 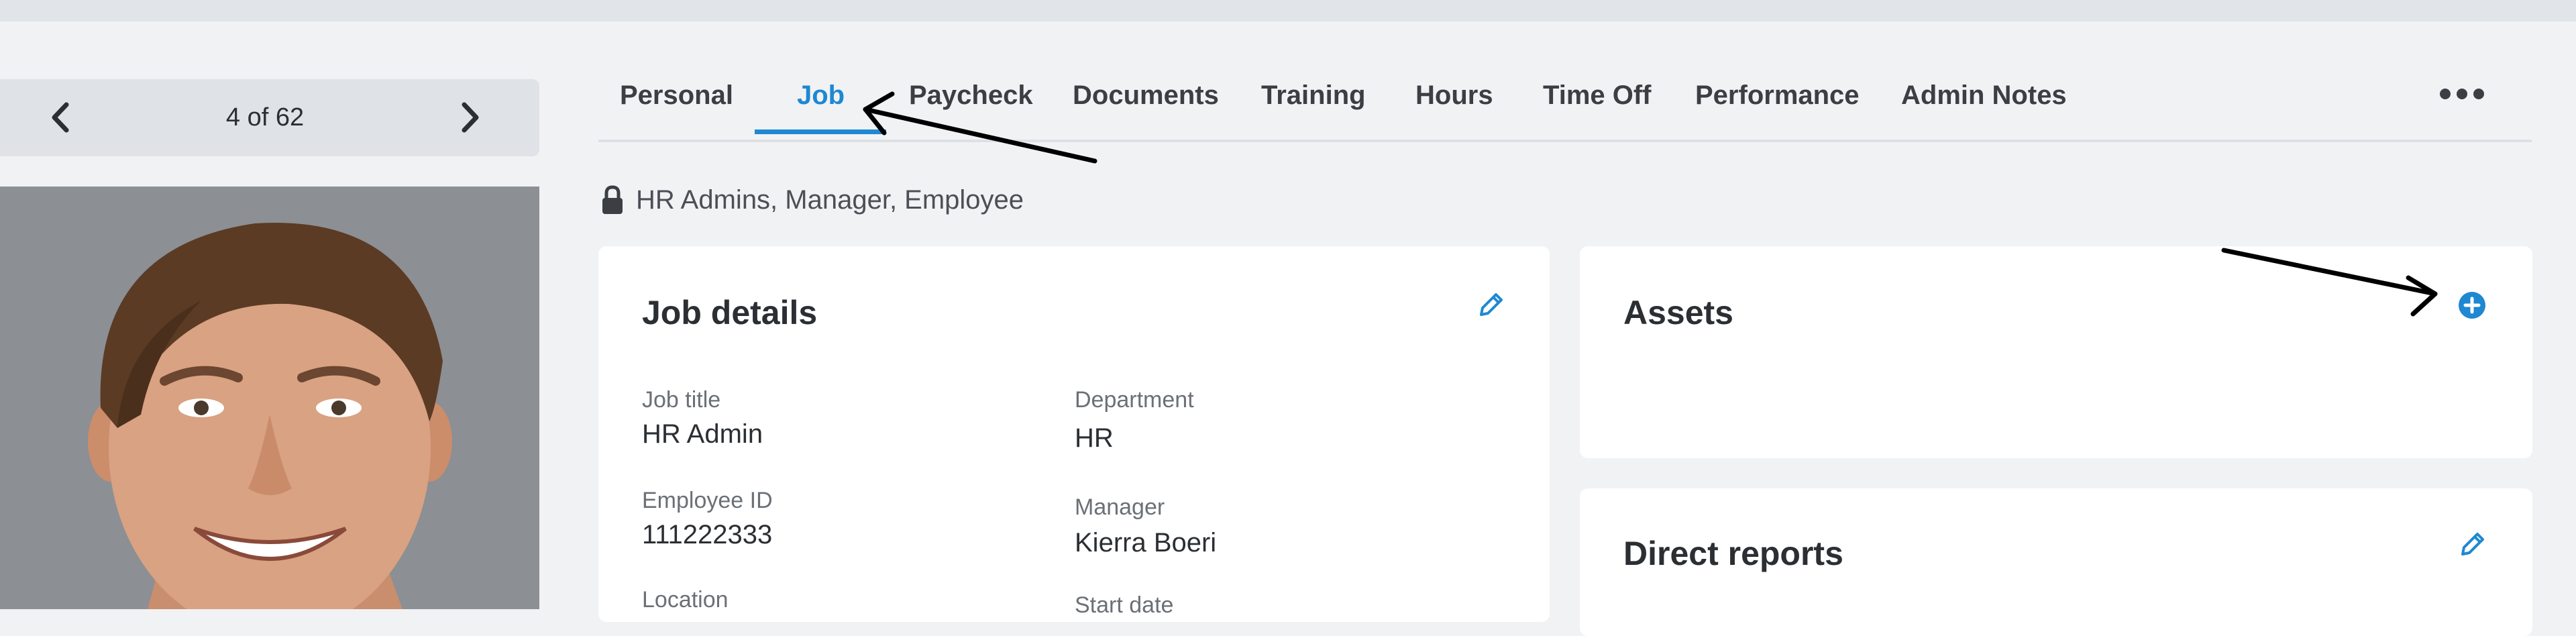 I want to click on employee-portrait, so click(x=269, y=398).